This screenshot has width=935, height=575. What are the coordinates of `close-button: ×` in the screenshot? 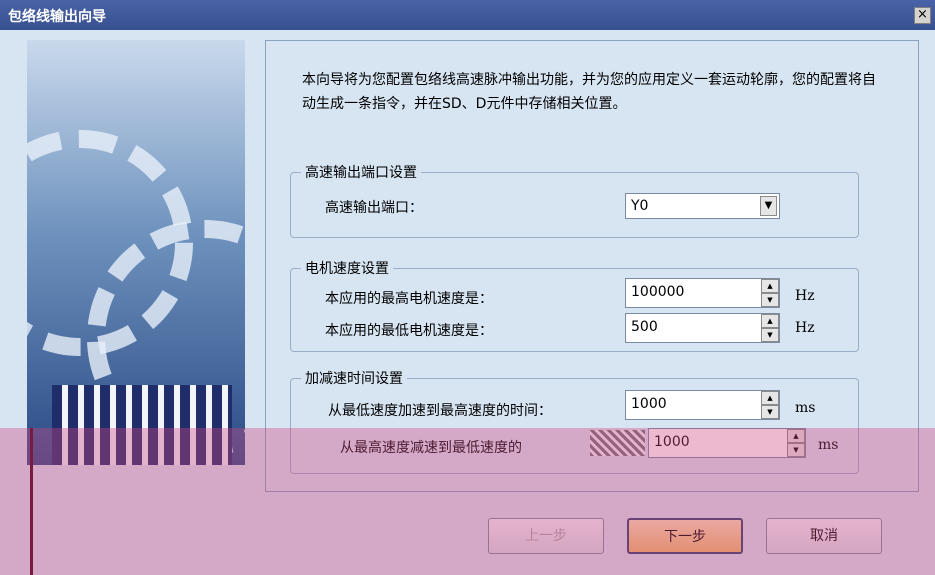 It's located at (922, 15).